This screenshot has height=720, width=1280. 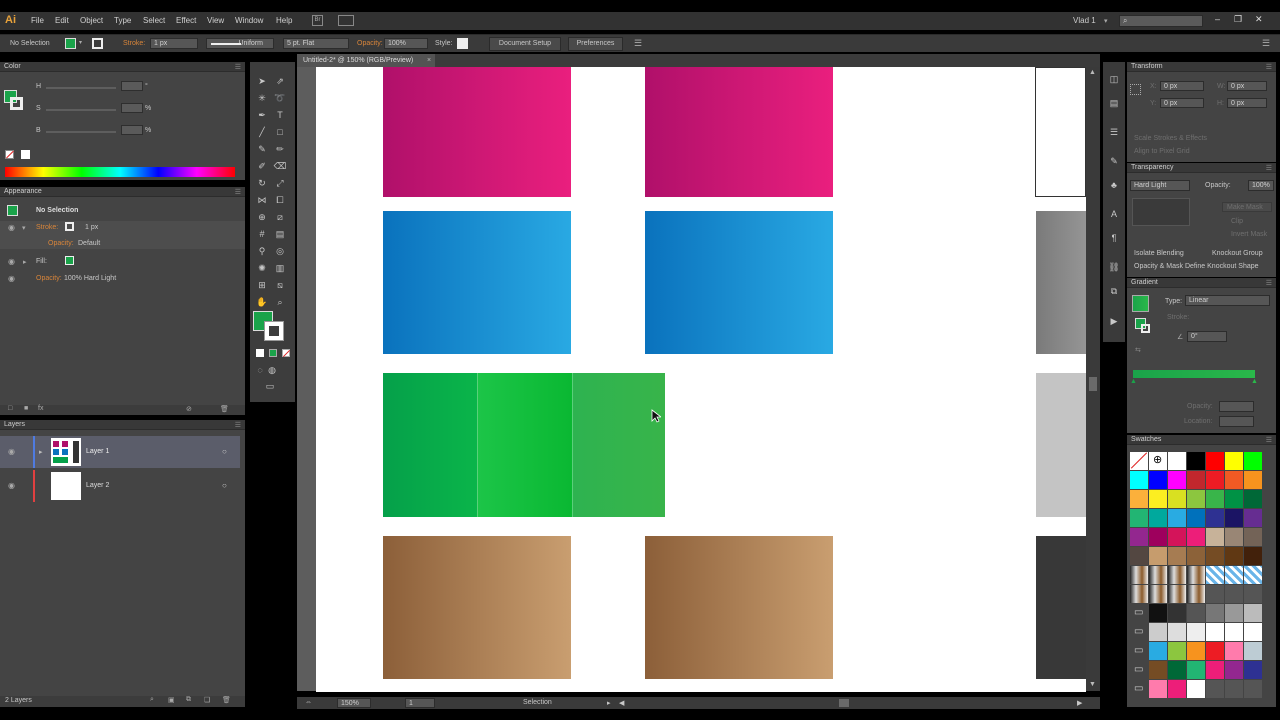 I want to click on new-stroke-icon: □, so click(x=10, y=408).